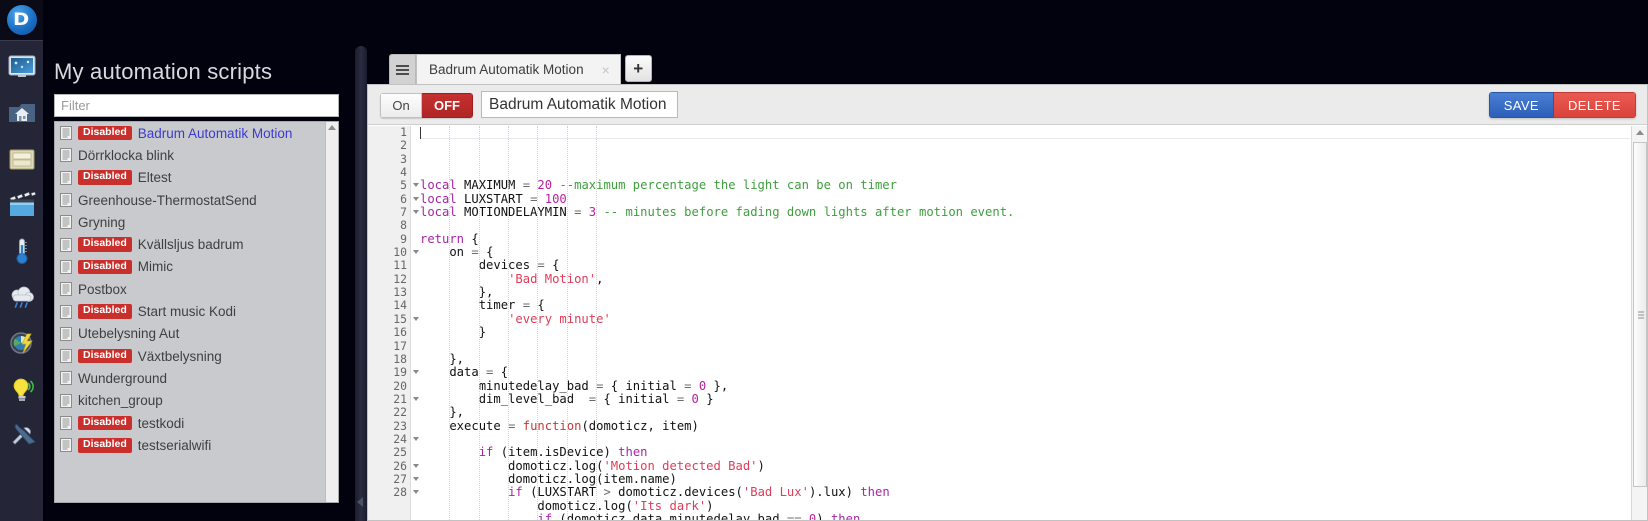 This screenshot has height=521, width=1648. Describe the element at coordinates (196, 378) in the screenshot. I see `list-item: Wunderground` at that location.